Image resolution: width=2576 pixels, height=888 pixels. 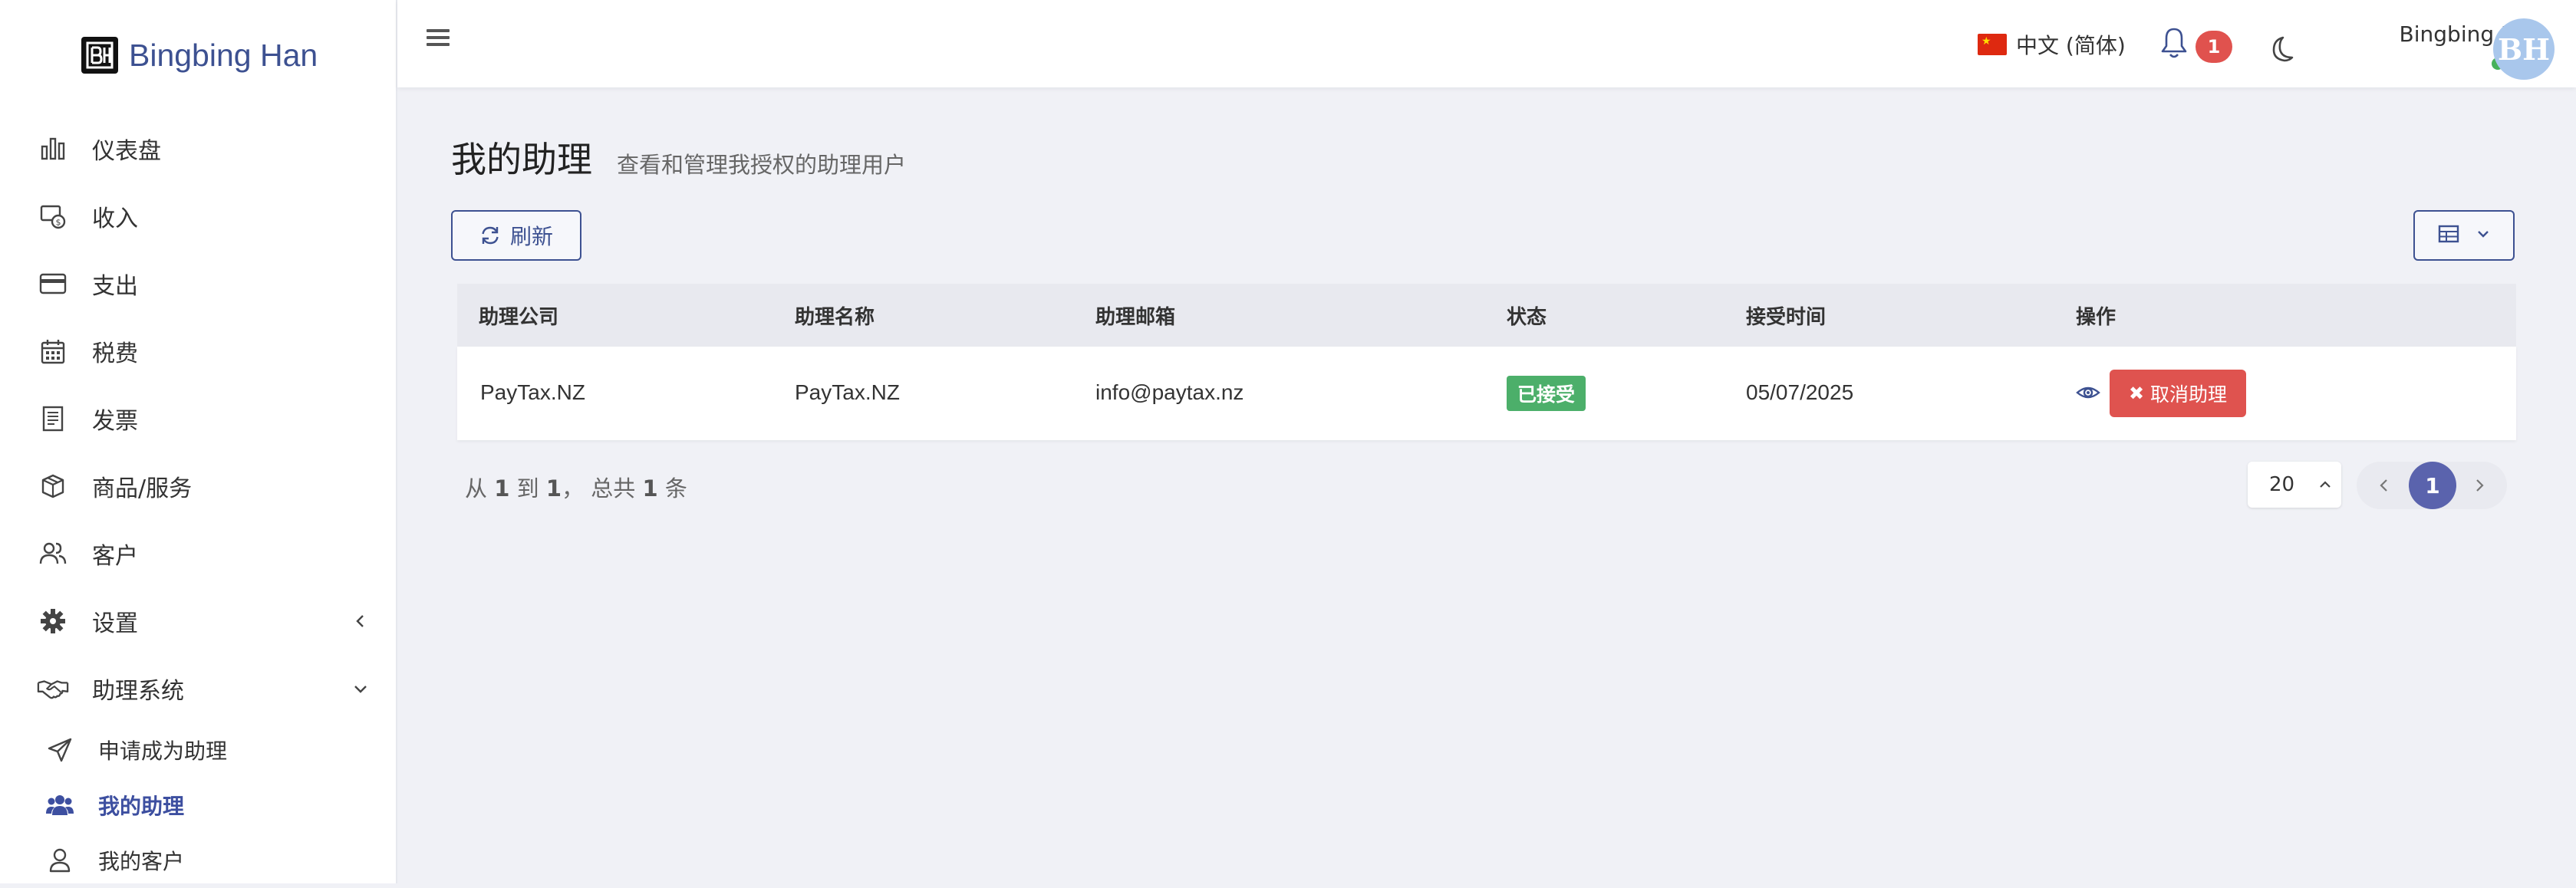 I want to click on column-header-status: 状态, so click(x=1527, y=315).